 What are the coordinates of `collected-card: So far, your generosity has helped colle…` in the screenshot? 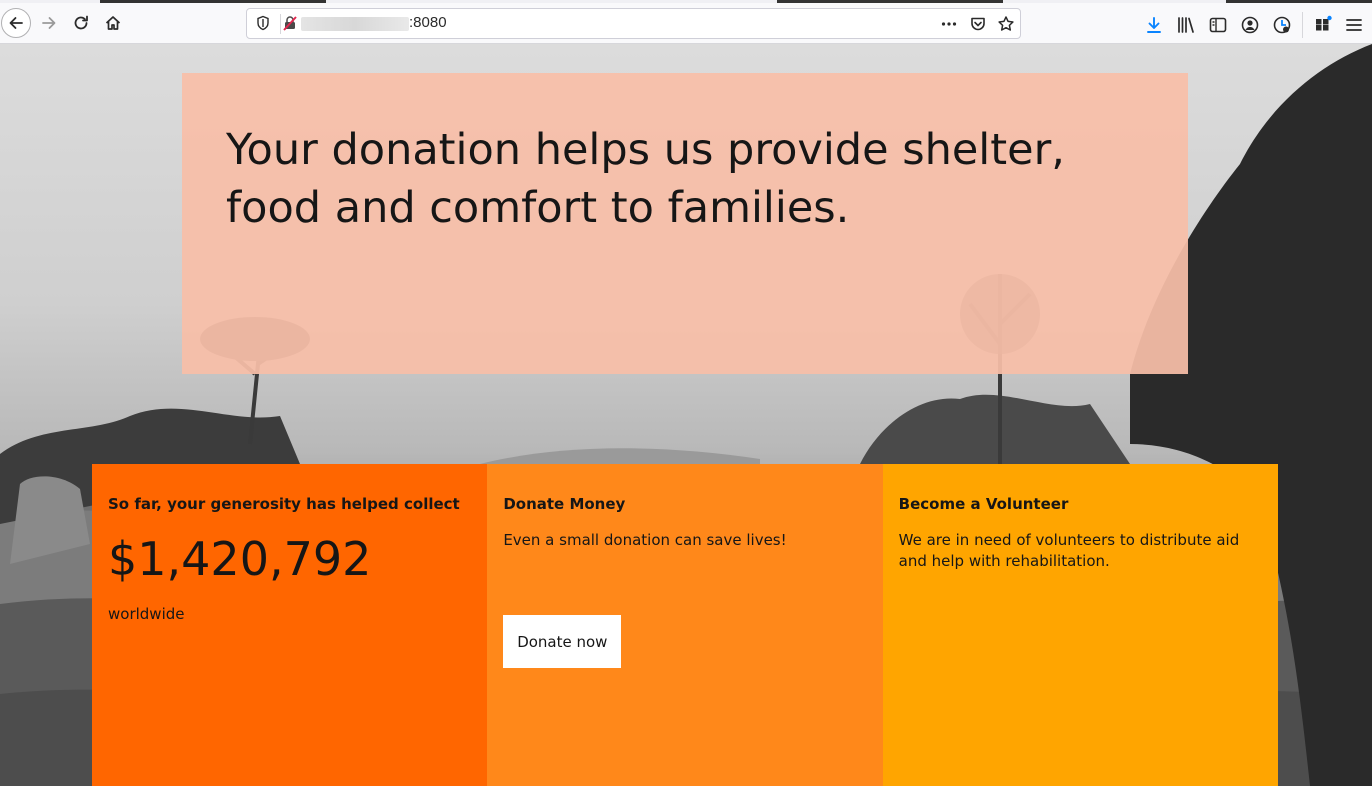 It's located at (290, 625).